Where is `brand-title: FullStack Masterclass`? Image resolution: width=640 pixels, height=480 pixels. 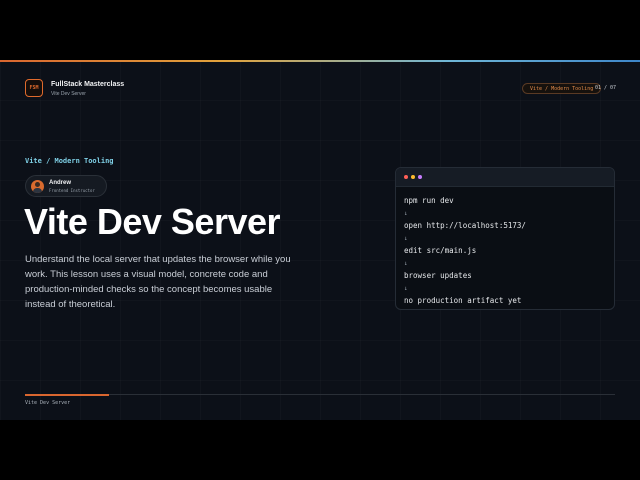
brand-title: FullStack Masterclass is located at coordinates (88, 84).